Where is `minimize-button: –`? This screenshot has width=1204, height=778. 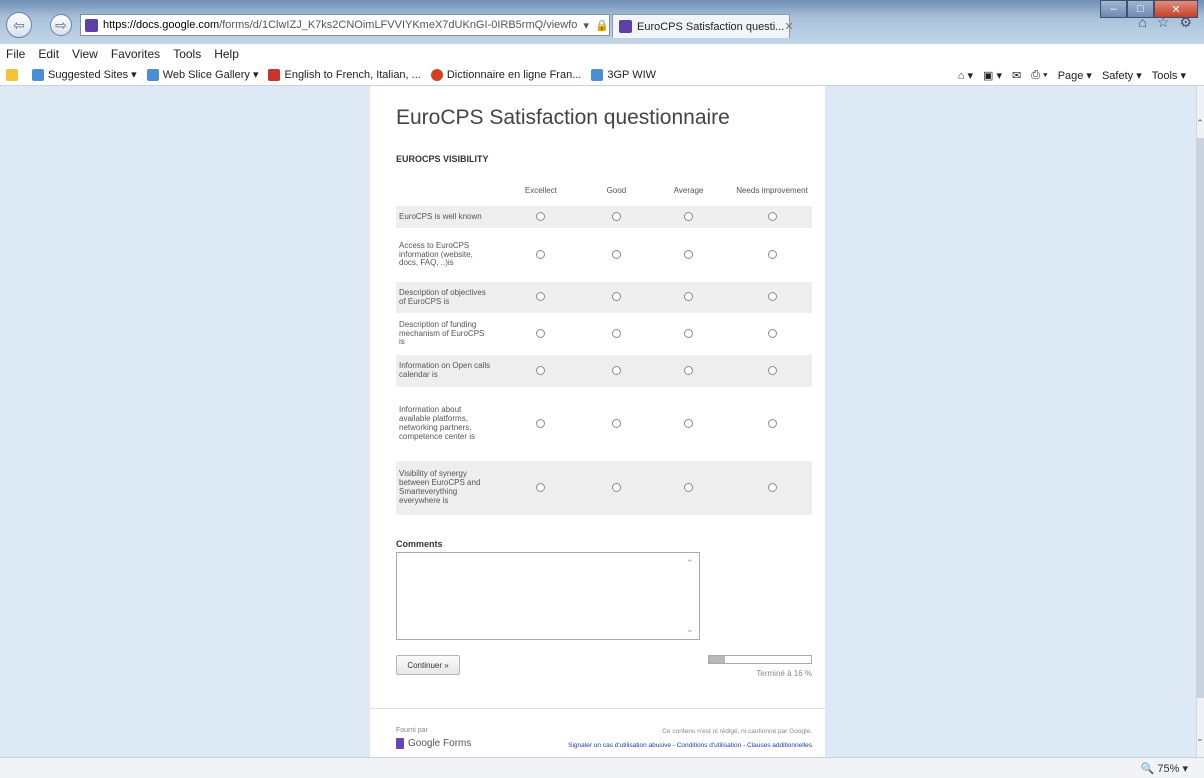 minimize-button: – is located at coordinates (1113, 9).